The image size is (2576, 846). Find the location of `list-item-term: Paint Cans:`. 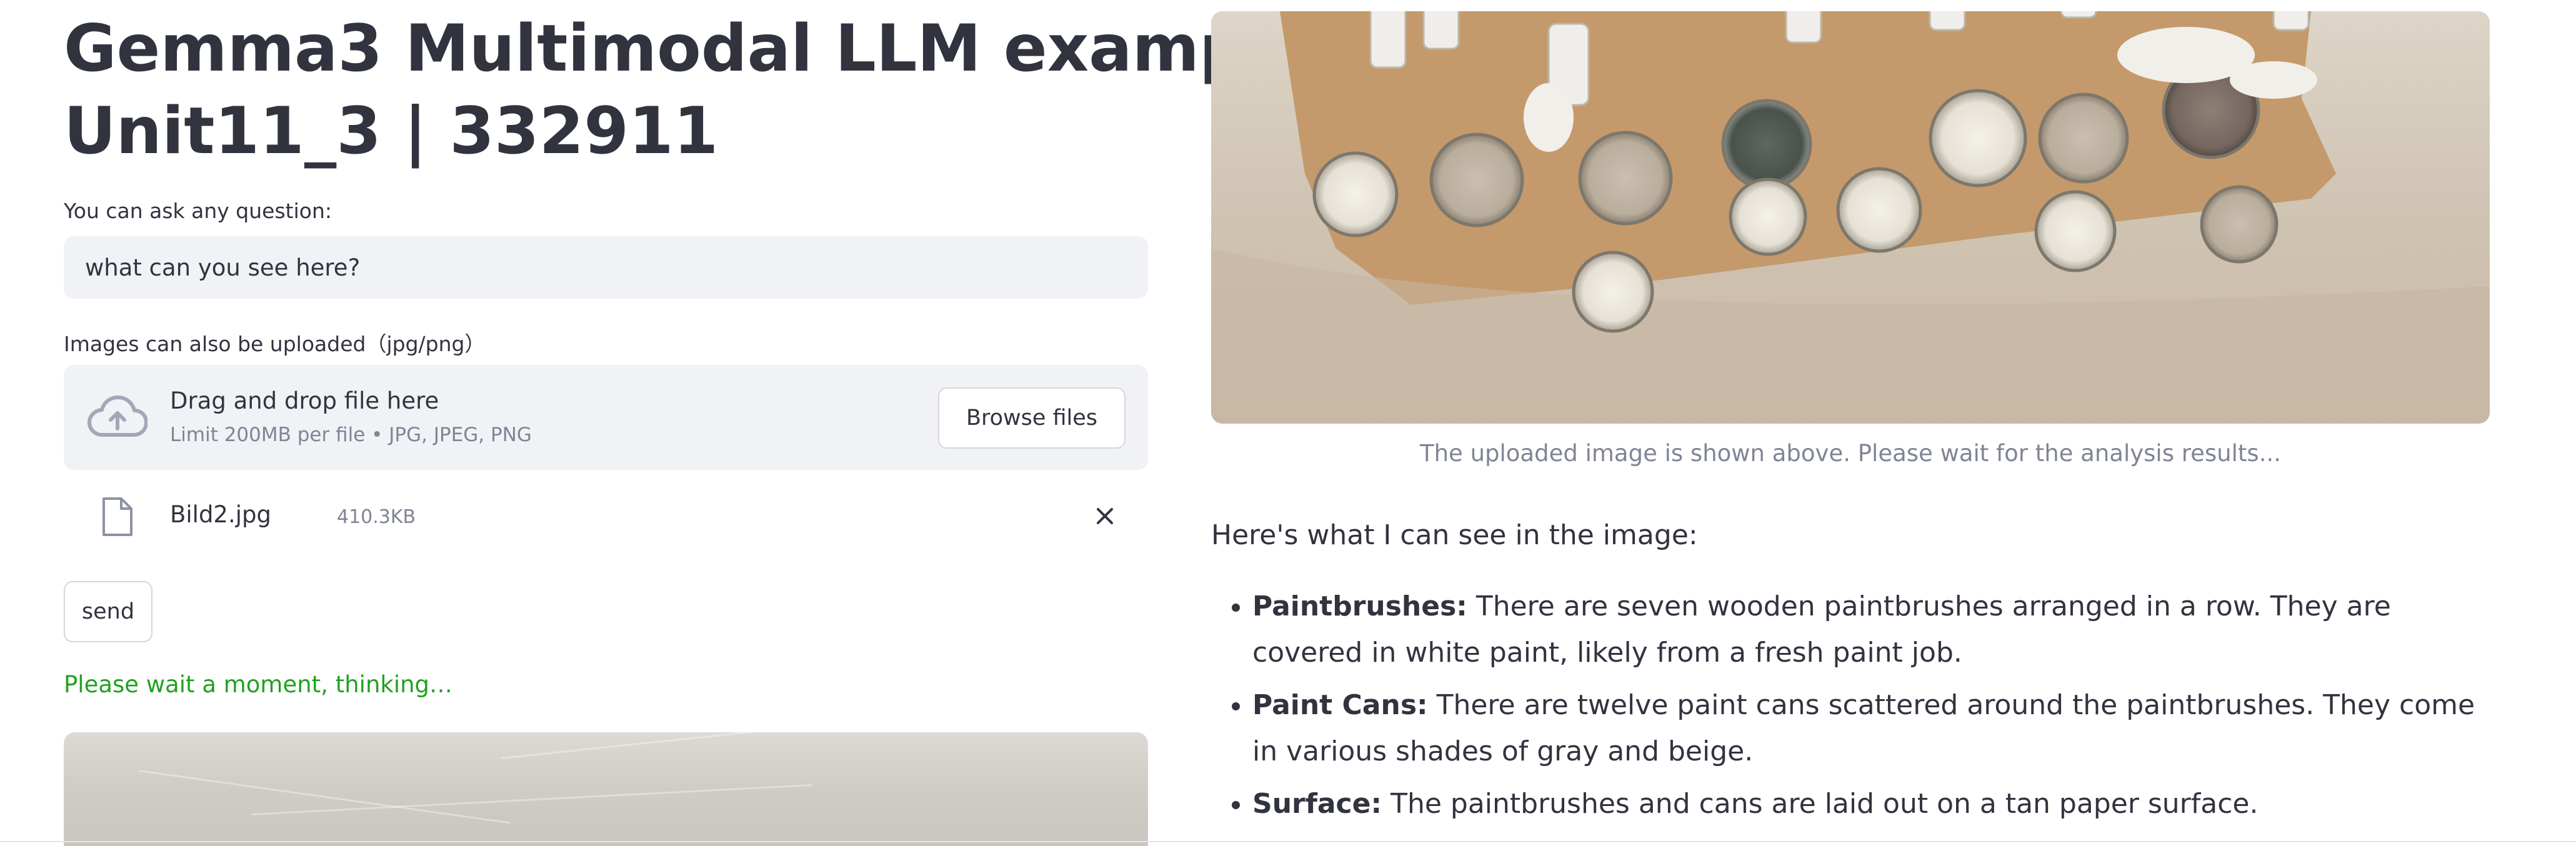

list-item-term: Paint Cans: is located at coordinates (1340, 705).